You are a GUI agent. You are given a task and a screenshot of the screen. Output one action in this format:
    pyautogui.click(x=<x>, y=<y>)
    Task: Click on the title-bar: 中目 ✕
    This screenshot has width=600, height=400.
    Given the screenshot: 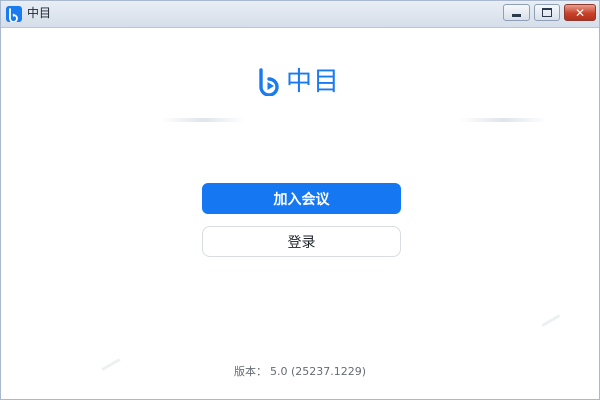 What is the action you would take?
    pyautogui.click(x=300, y=14)
    